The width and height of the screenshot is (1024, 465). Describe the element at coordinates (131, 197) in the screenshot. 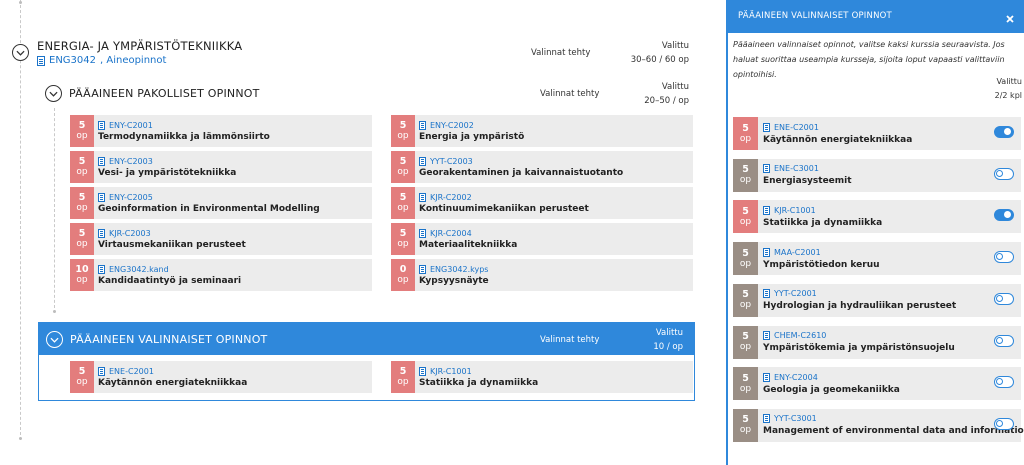

I see `course-code-link: ENY-C2005` at that location.